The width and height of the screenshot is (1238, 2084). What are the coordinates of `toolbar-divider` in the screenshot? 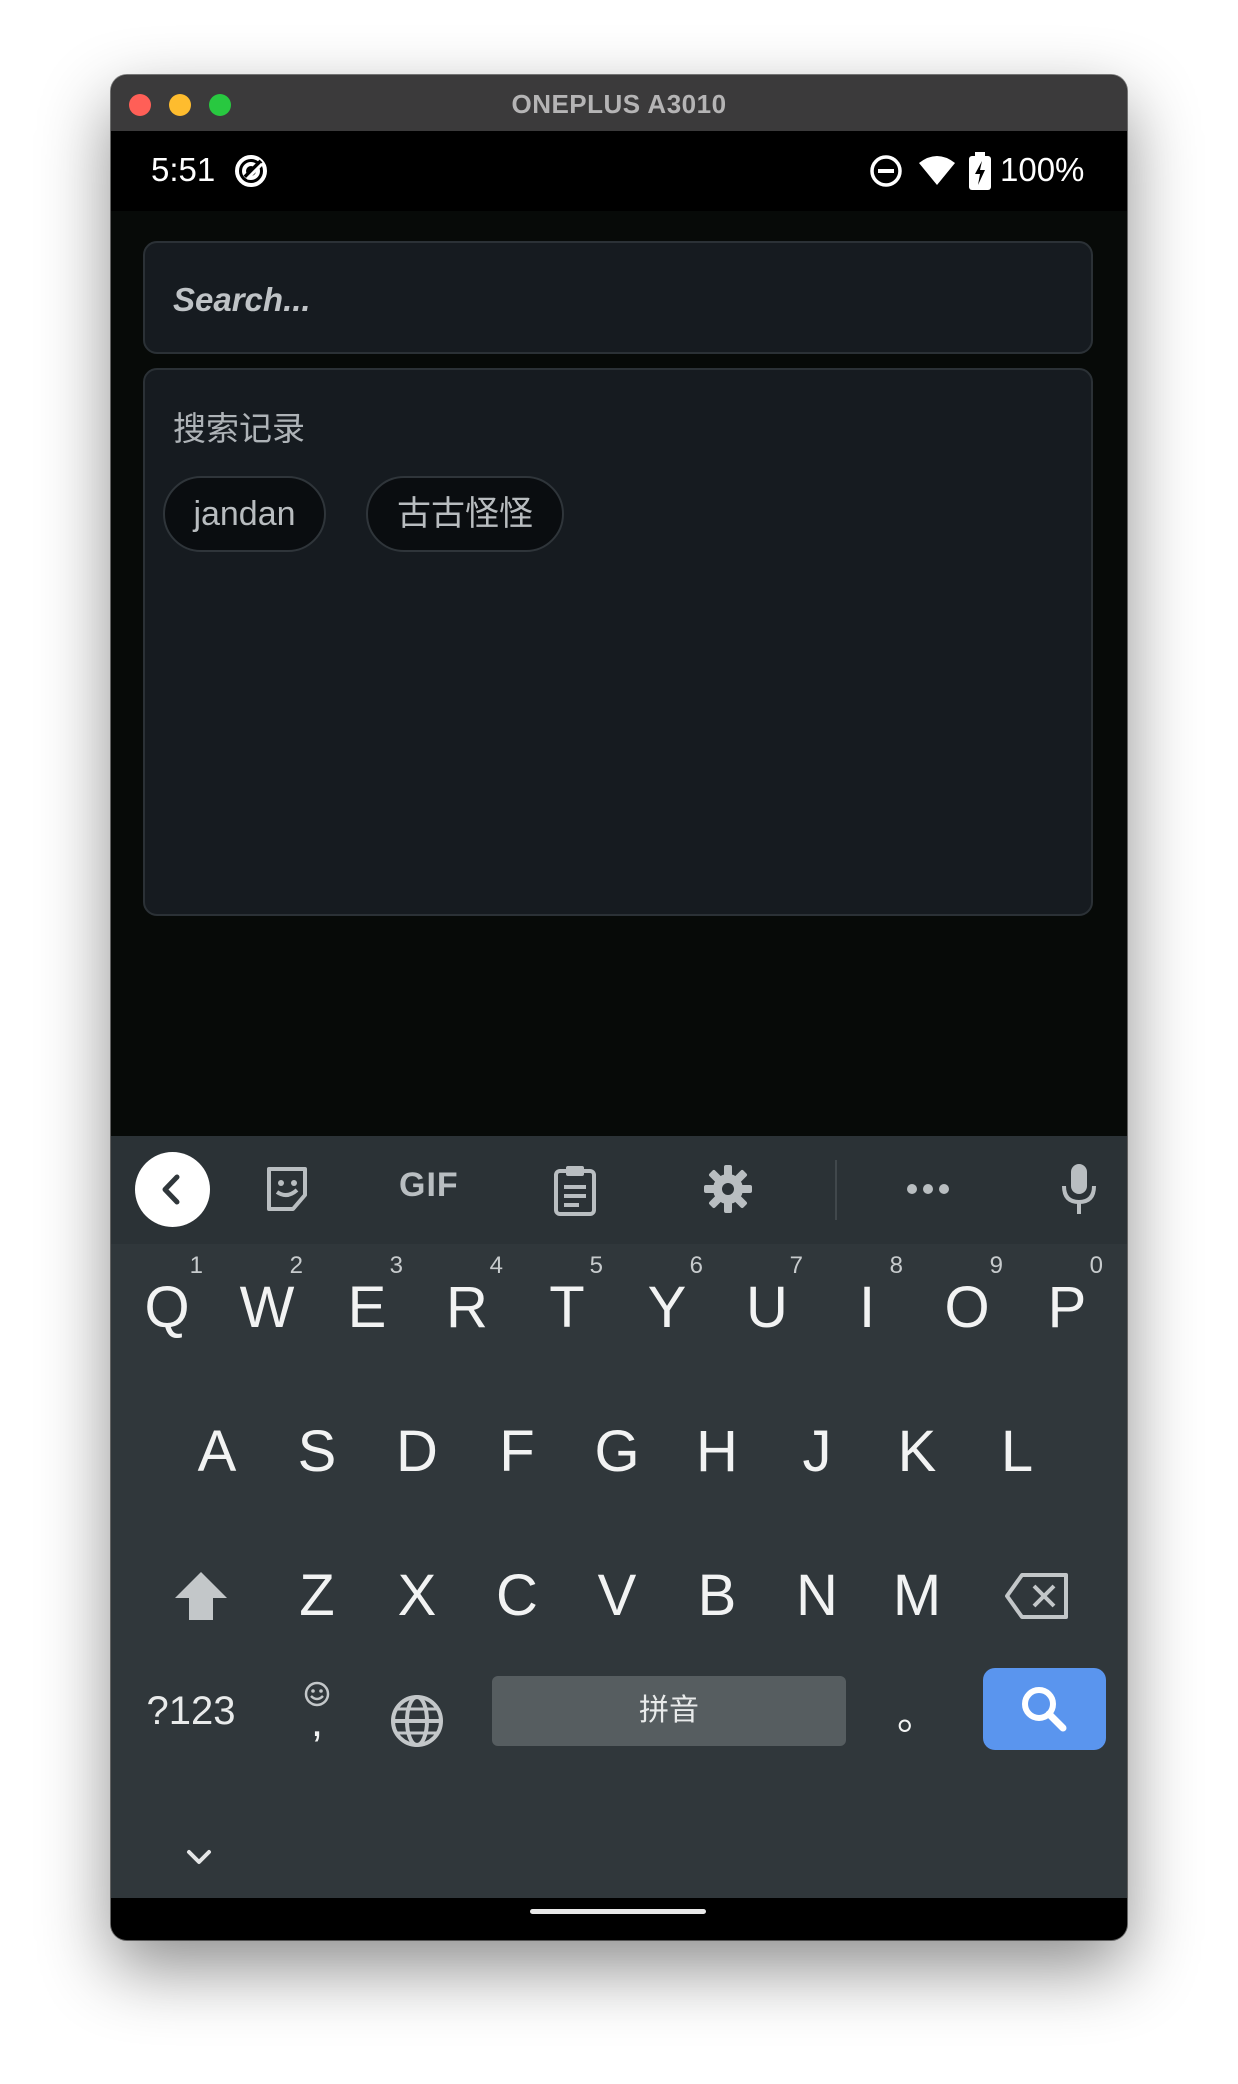 It's located at (836, 1190).